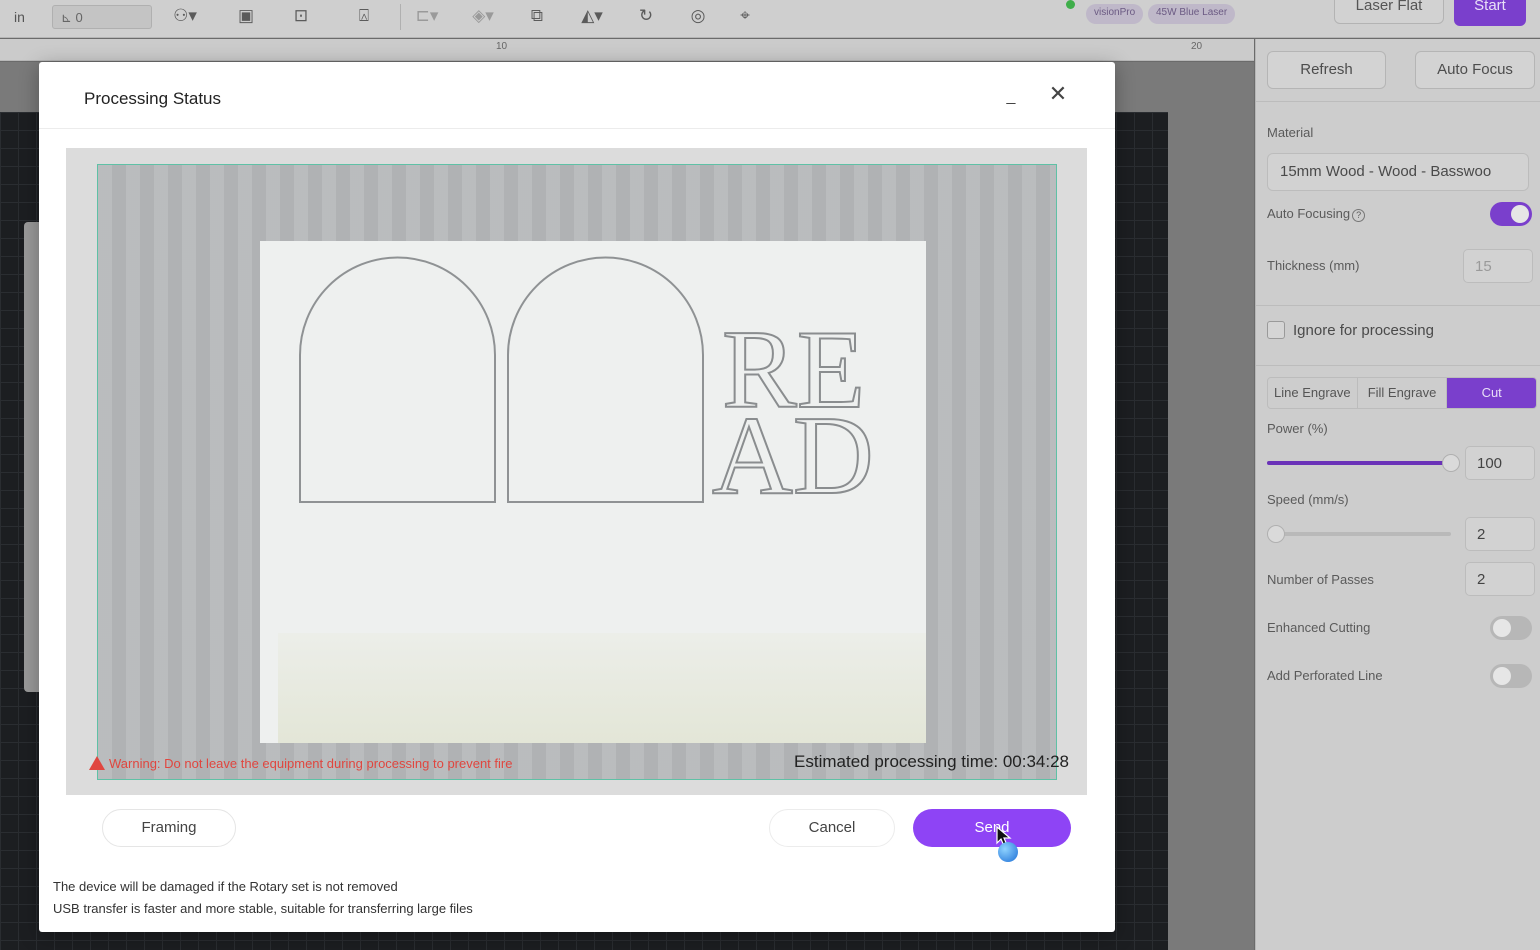  Describe the element at coordinates (646, 16) in the screenshot. I see `rotate-icon: ↻` at that location.